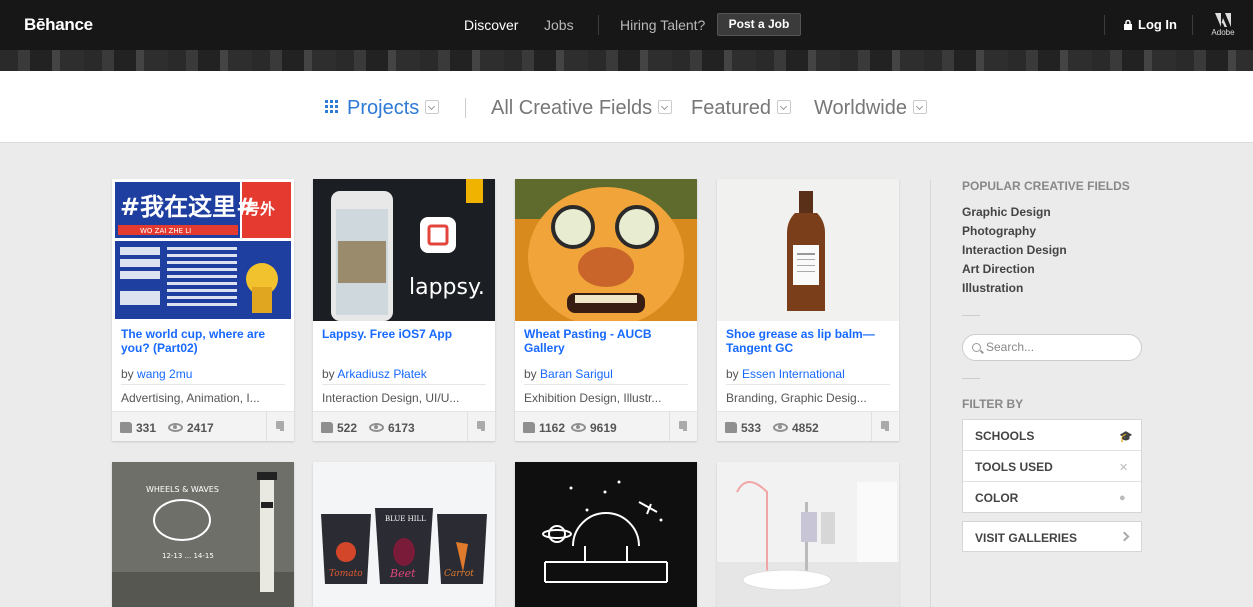 This screenshot has height=607, width=1253. Describe the element at coordinates (346, 574) in the screenshot. I see `svg-text: Tomato` at that location.